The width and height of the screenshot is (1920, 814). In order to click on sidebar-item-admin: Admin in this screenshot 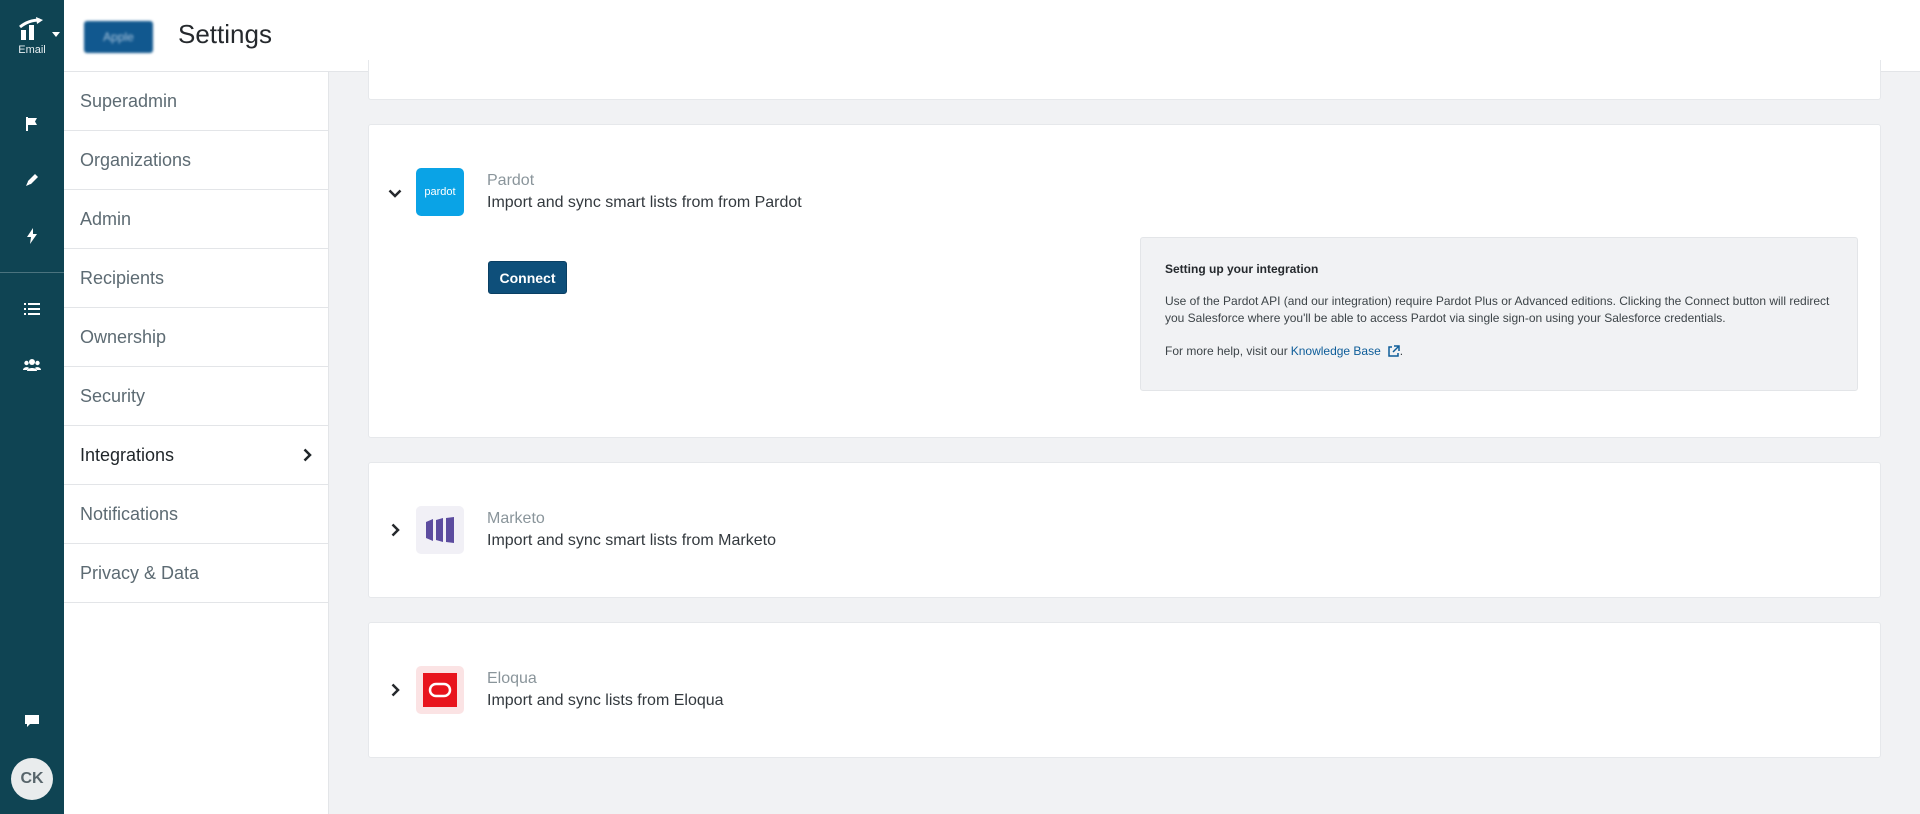, I will do `click(196, 219)`.